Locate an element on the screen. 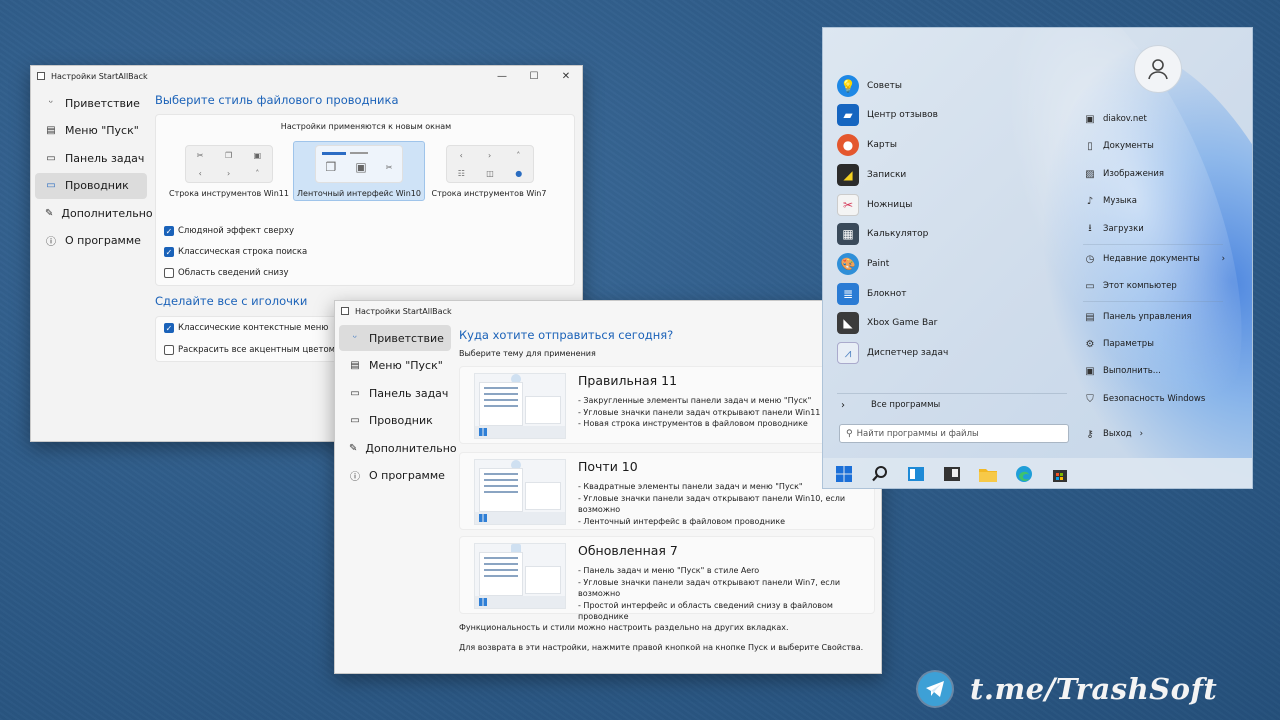 The image size is (1280, 720). toolbar-preview-ribbon: ❐ ▣ ✂ is located at coordinates (359, 164).